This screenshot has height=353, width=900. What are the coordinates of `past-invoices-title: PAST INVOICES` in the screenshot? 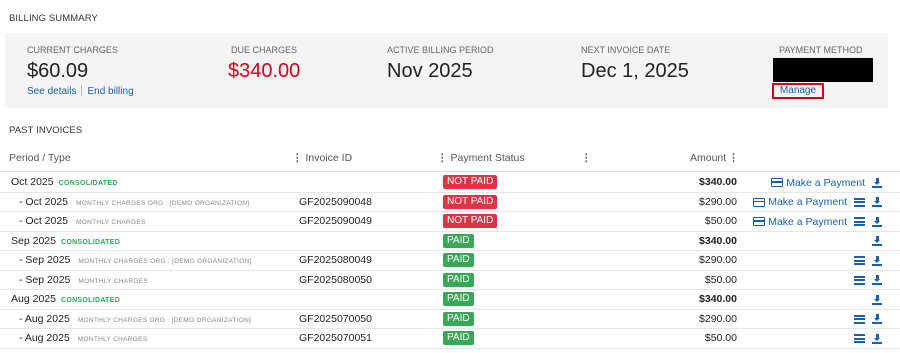 It's located at (46, 130).